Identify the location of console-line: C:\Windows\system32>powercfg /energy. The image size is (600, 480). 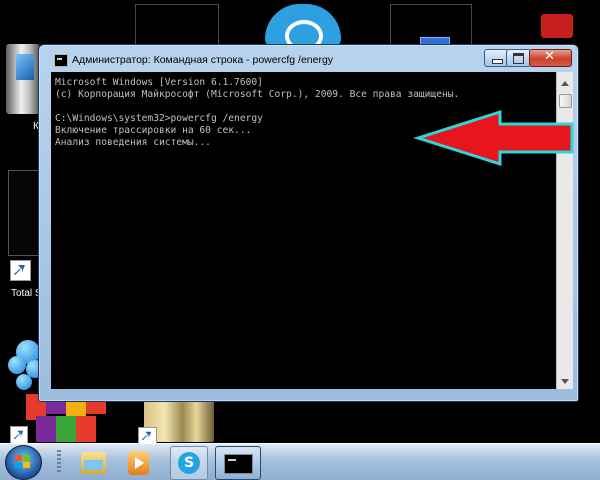
(159, 118).